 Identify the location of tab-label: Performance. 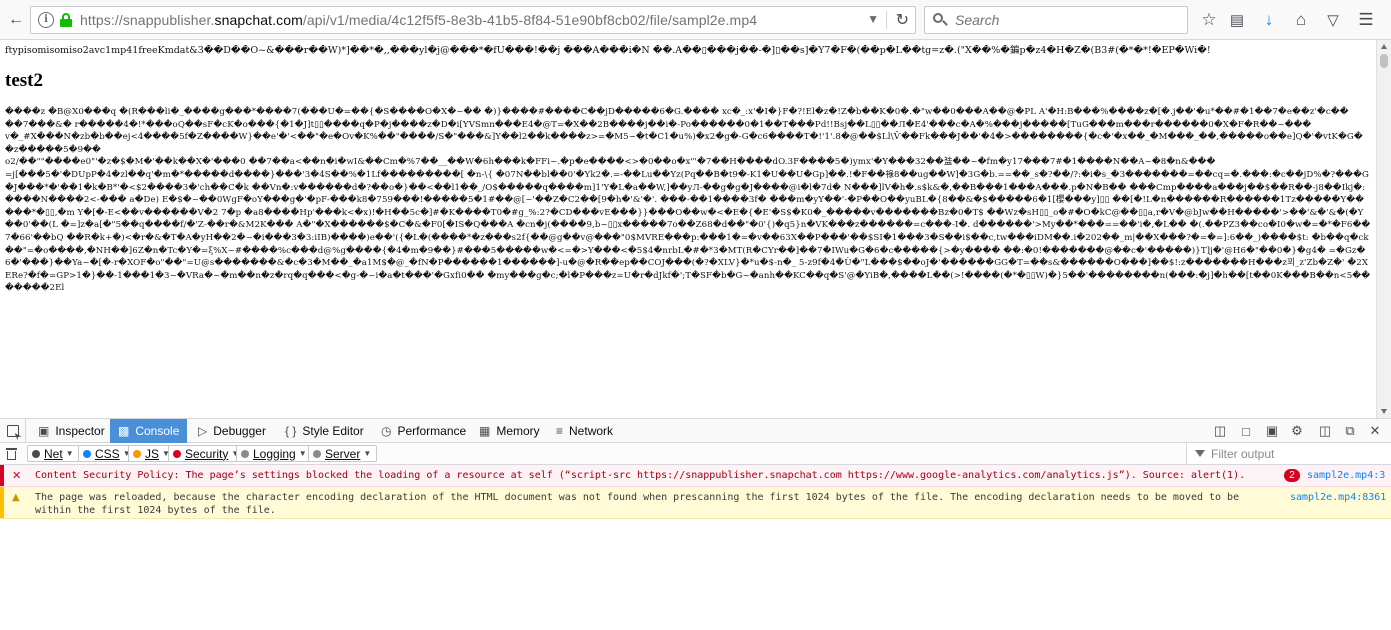
(432, 431).